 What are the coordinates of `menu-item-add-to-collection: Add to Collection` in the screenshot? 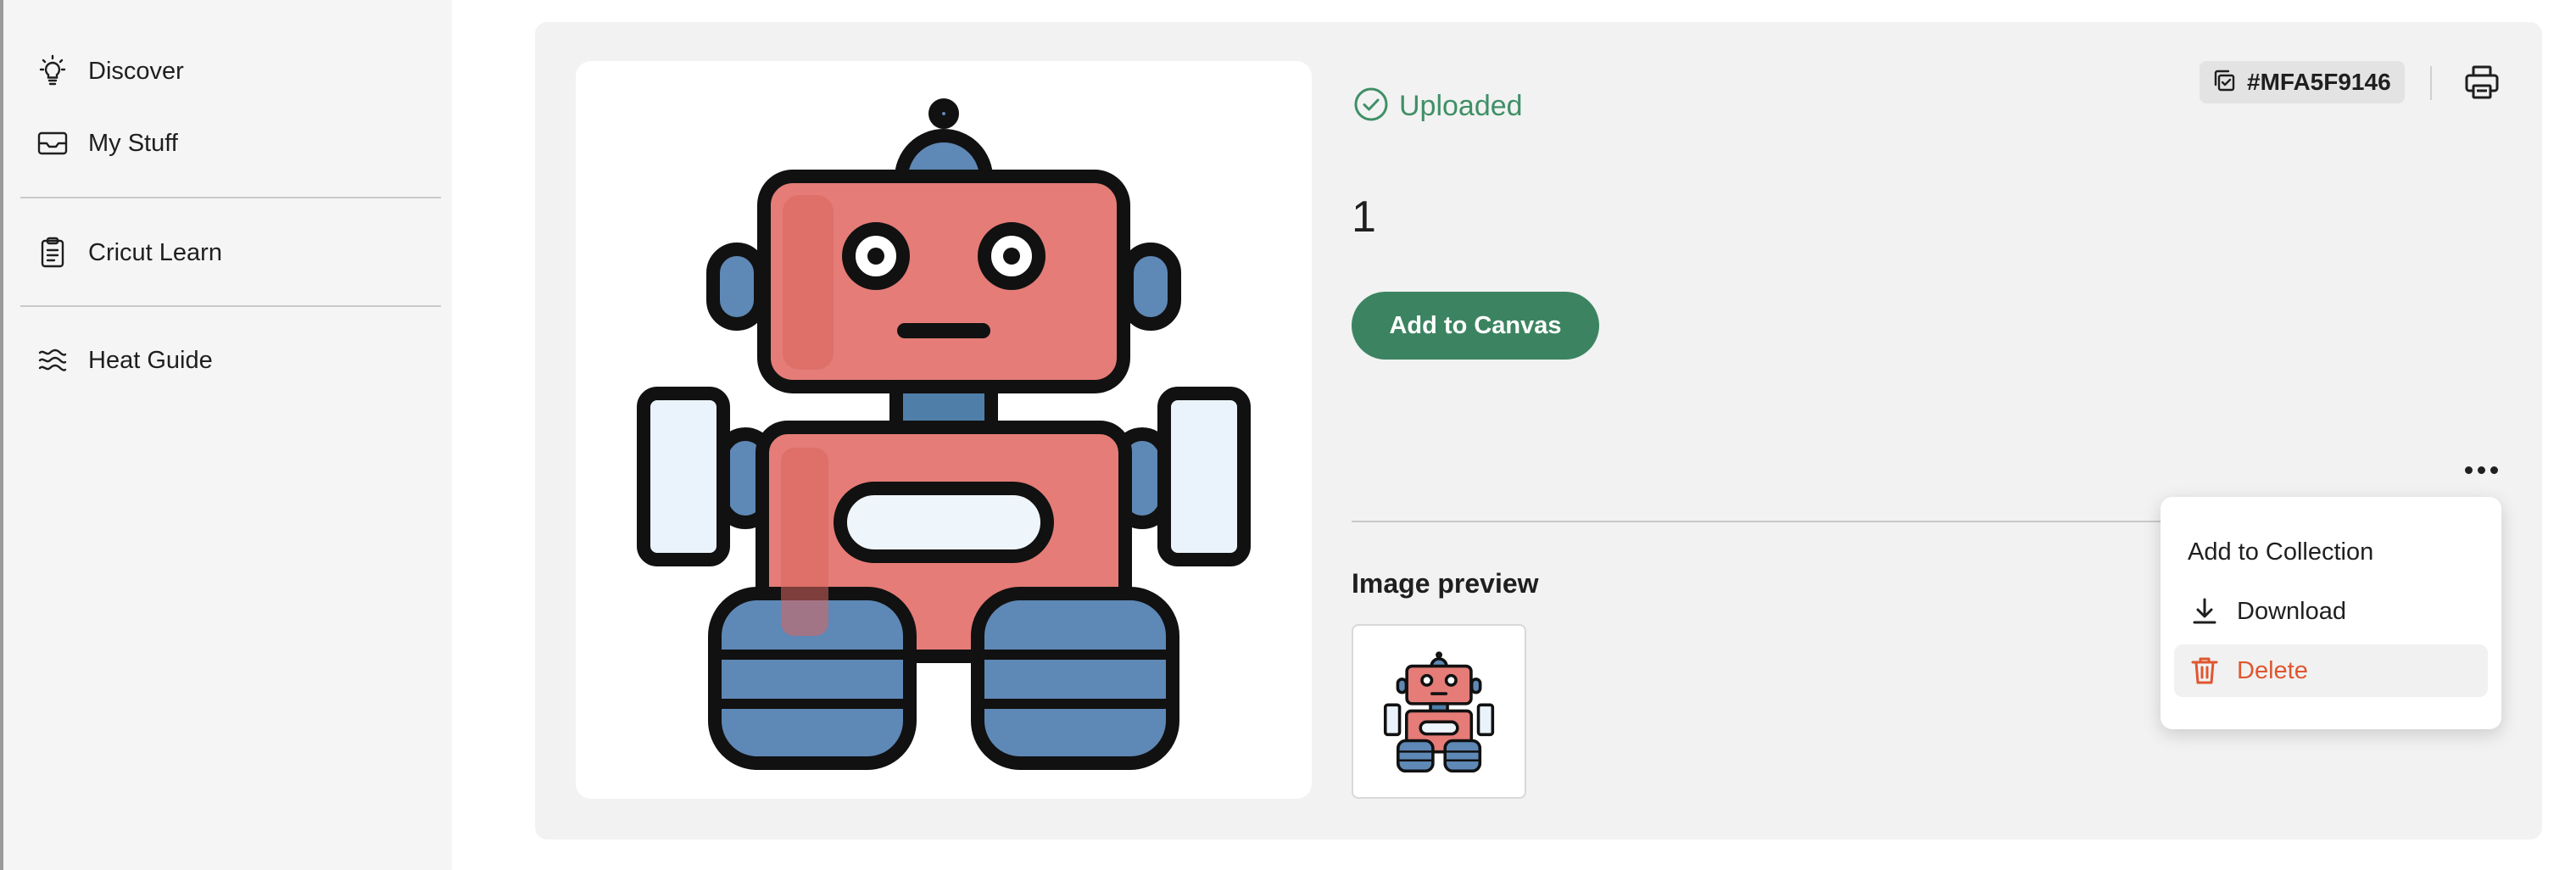 It's located at (2331, 552).